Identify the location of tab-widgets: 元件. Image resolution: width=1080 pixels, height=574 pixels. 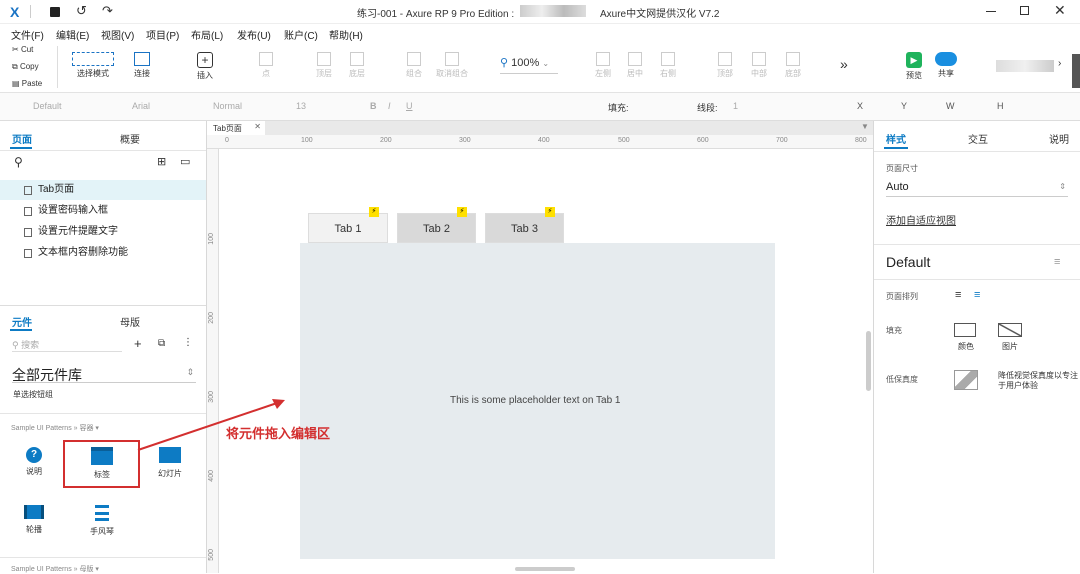
(22, 321).